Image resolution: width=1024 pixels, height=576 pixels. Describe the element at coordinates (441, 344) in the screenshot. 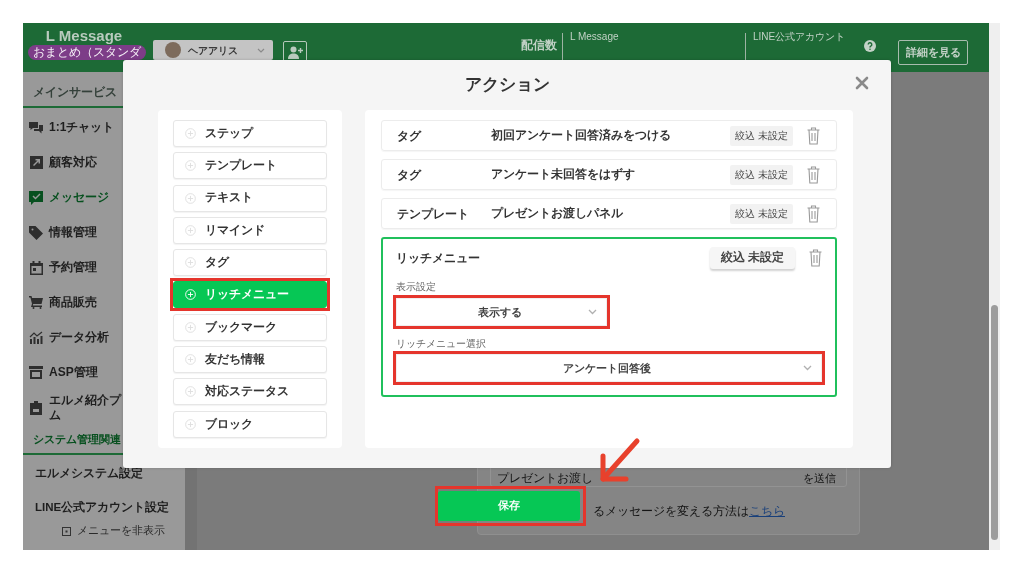

I see `field-label: リッチメニュー選択` at that location.